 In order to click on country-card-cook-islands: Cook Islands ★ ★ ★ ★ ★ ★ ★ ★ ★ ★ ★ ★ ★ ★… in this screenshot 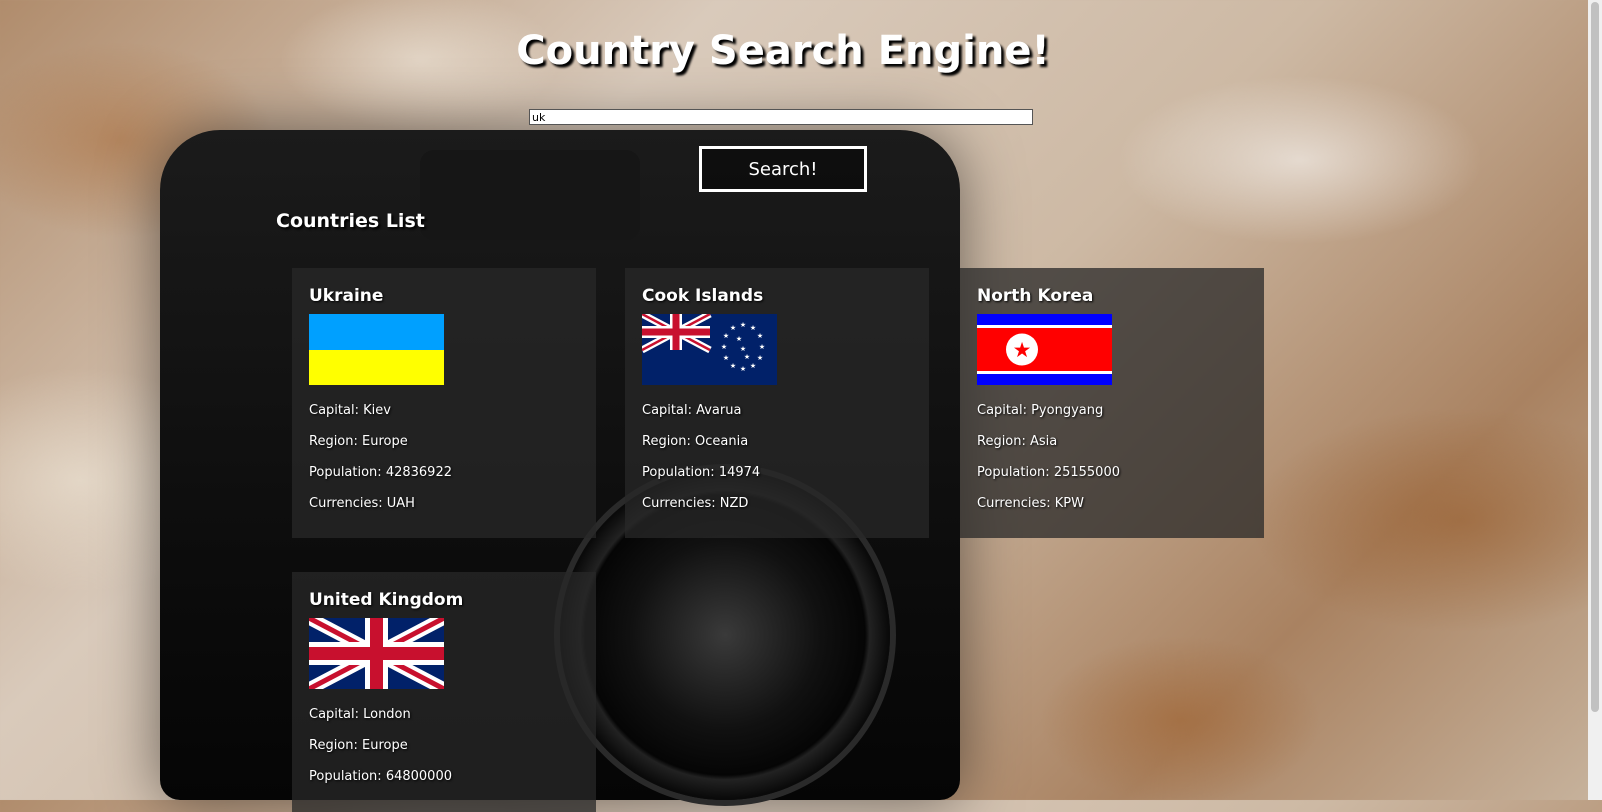, I will do `click(777, 403)`.